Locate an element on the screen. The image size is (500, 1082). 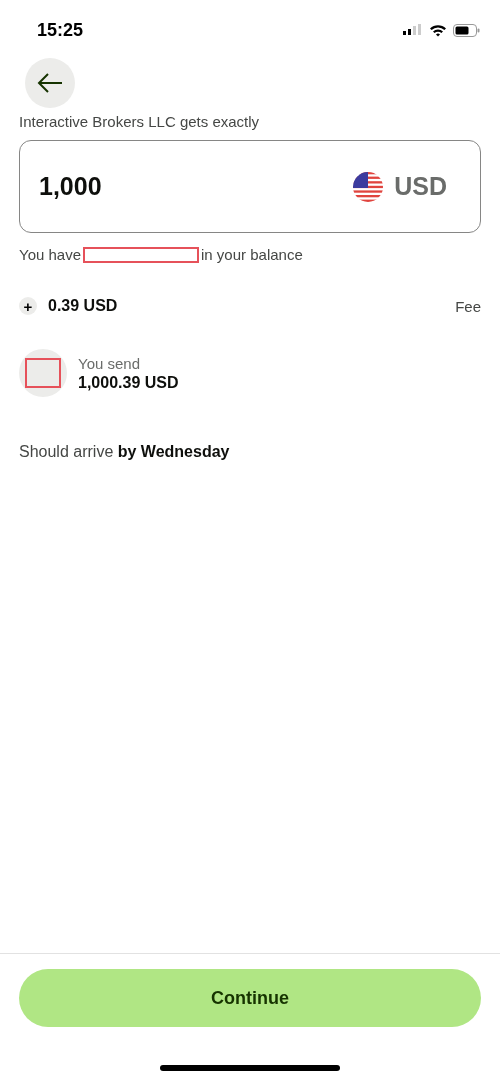
status-time: 15:25 is located at coordinates (60, 30).